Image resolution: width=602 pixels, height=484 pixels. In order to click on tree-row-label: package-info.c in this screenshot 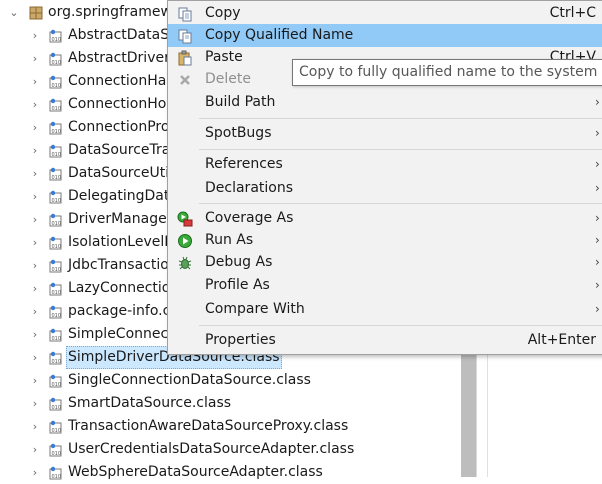, I will do `click(119, 311)`.